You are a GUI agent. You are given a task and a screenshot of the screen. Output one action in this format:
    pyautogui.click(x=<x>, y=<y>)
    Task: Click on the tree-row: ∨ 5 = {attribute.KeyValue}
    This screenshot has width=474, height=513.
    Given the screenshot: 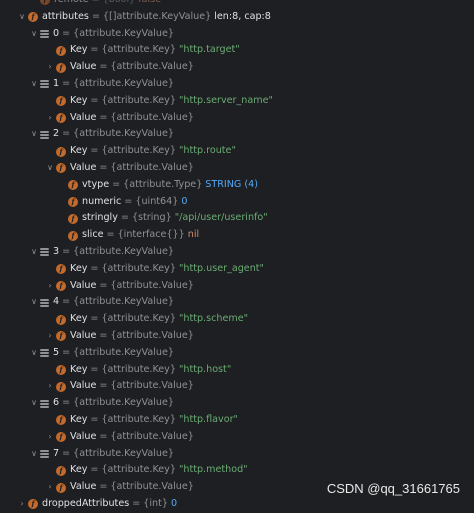 What is the action you would take?
    pyautogui.click(x=237, y=353)
    